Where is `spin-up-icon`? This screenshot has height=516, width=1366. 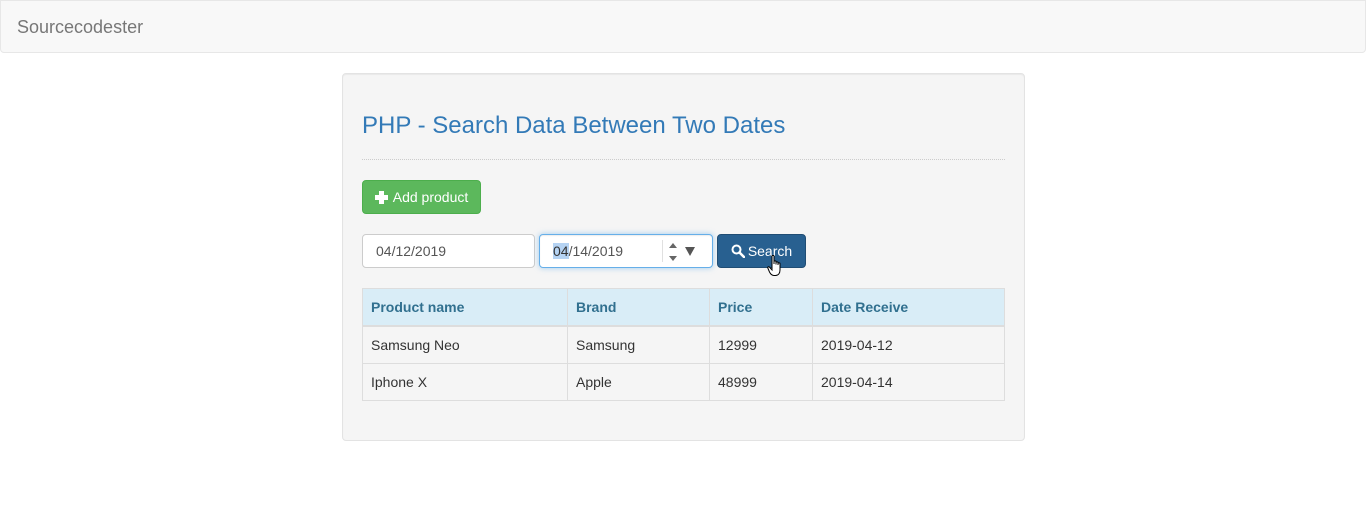 spin-up-icon is located at coordinates (673, 245).